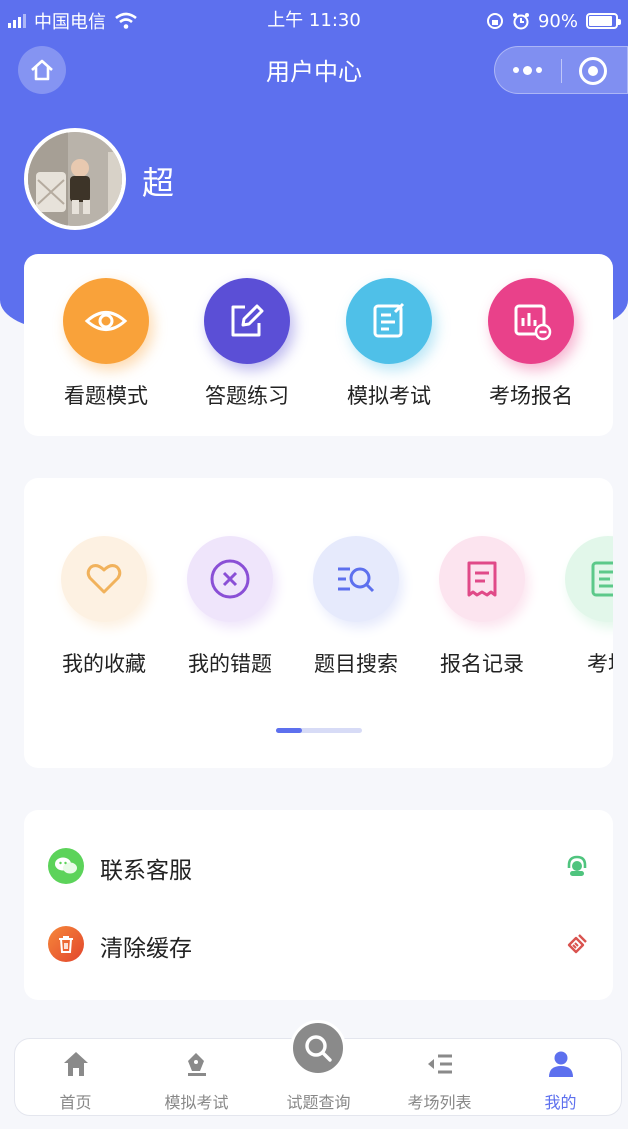  Describe the element at coordinates (76, 1064) in the screenshot. I see `home-tab-icon` at that location.